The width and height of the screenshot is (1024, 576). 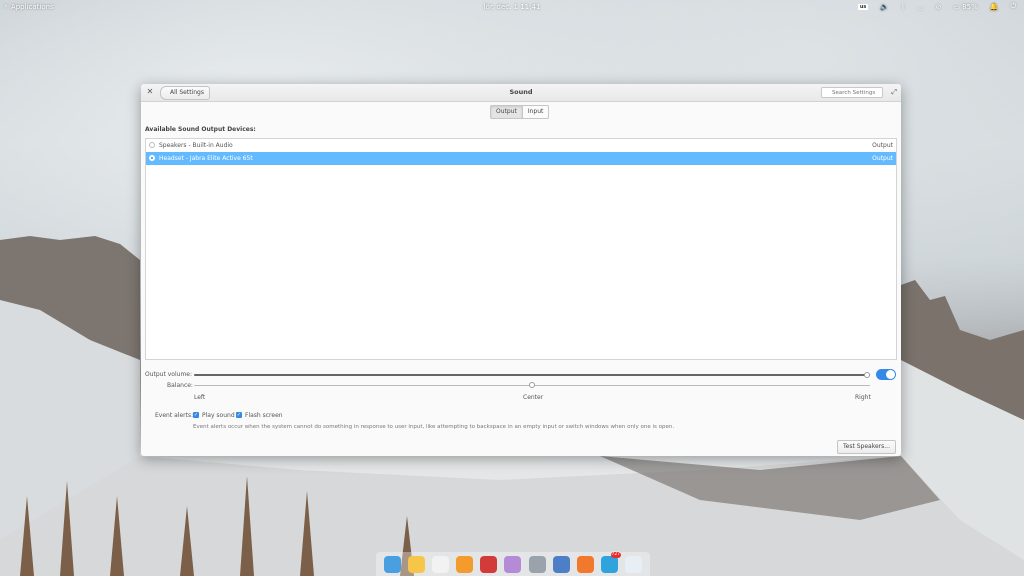 I want to click on titlebar: ✕ All Settings Sound ⤢, so click(x=521, y=93).